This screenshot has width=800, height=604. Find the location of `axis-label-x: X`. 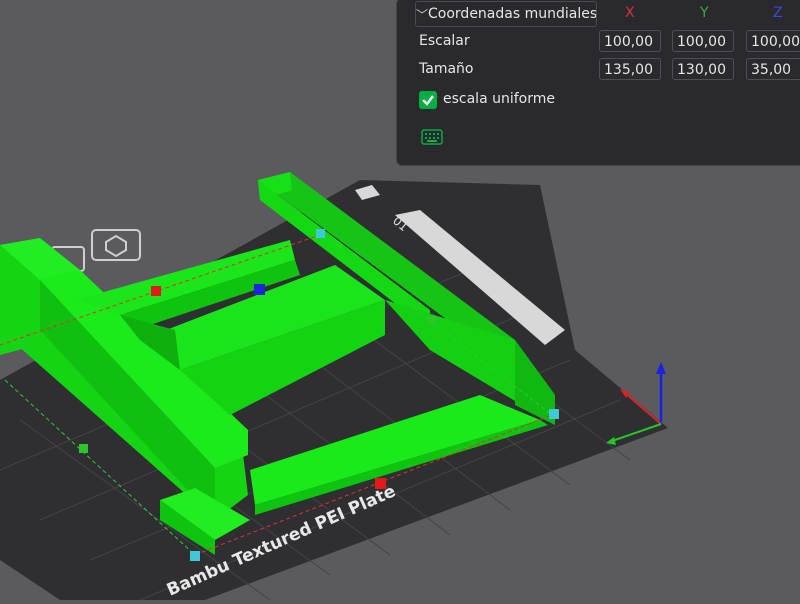

axis-label-x: X is located at coordinates (630, 13).